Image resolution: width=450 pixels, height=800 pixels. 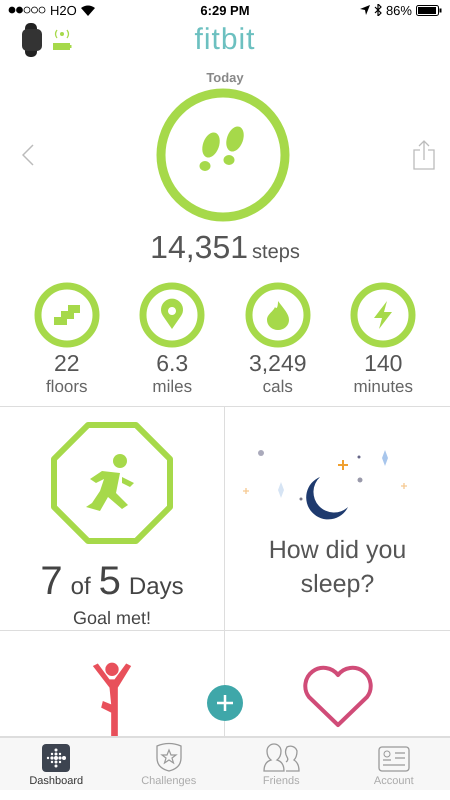 What do you see at coordinates (337, 697) in the screenshot?
I see `heart-icon` at bounding box center [337, 697].